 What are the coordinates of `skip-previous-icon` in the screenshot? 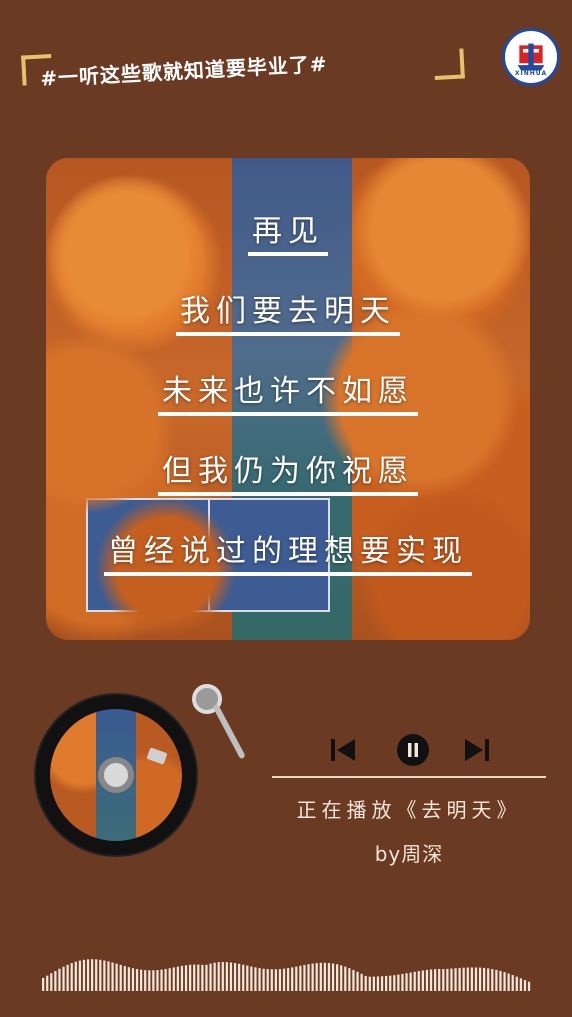 It's located at (343, 750).